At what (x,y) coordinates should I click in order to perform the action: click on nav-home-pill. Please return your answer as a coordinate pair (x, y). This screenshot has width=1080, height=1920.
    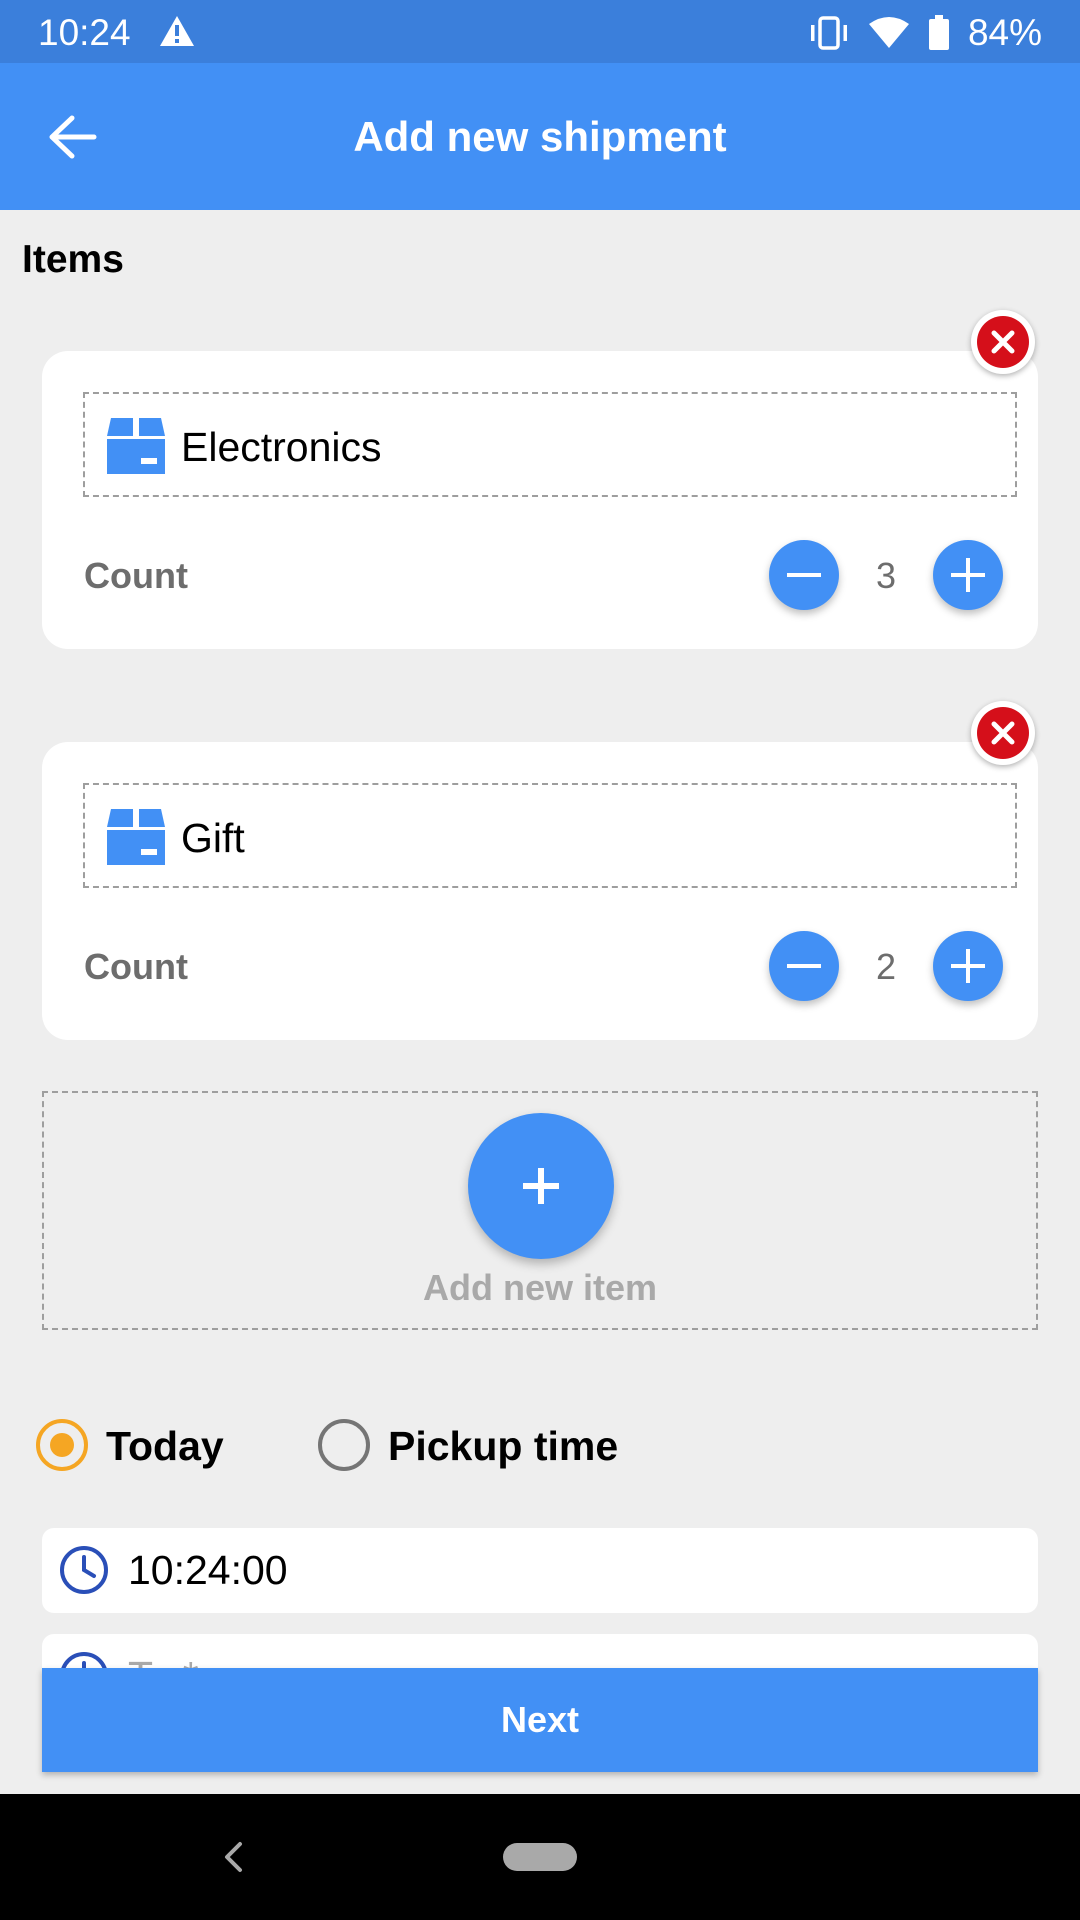
    Looking at the image, I should click on (540, 1857).